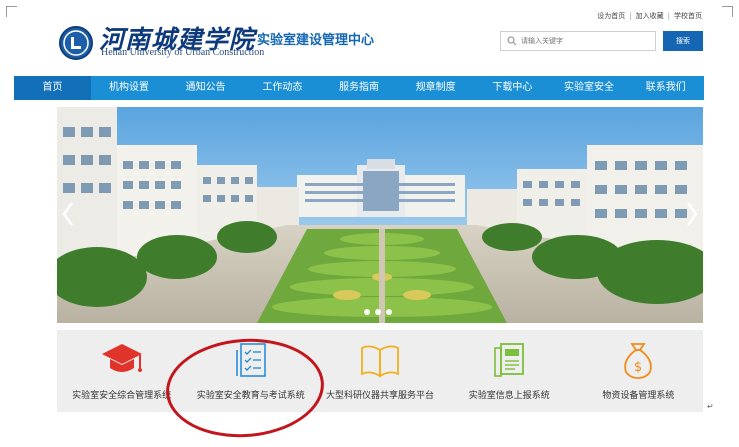 This screenshot has width=739, height=447. I want to click on university-emblem-icon, so click(76, 43).